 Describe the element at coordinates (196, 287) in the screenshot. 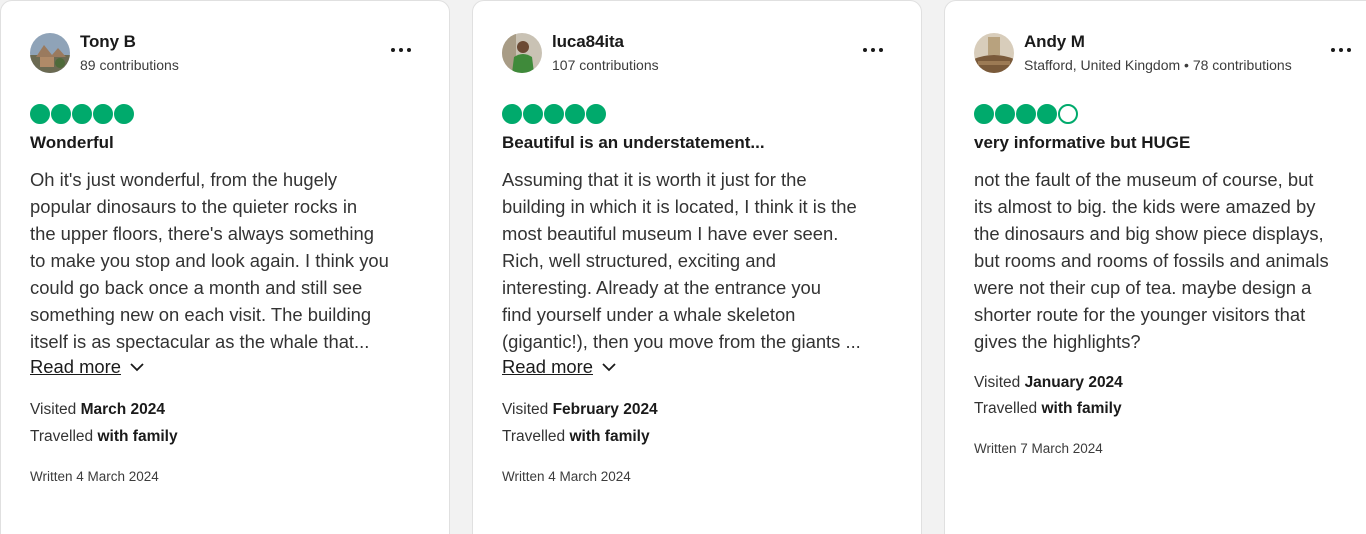

I see `review-body-line: could go back once a month and still see` at that location.